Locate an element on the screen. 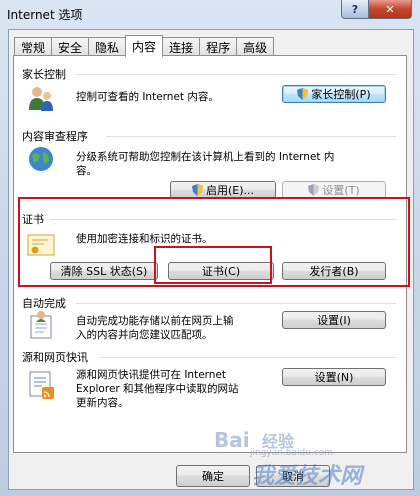 The image size is (420, 496). close-button: ✕ is located at coordinates (390, 9).